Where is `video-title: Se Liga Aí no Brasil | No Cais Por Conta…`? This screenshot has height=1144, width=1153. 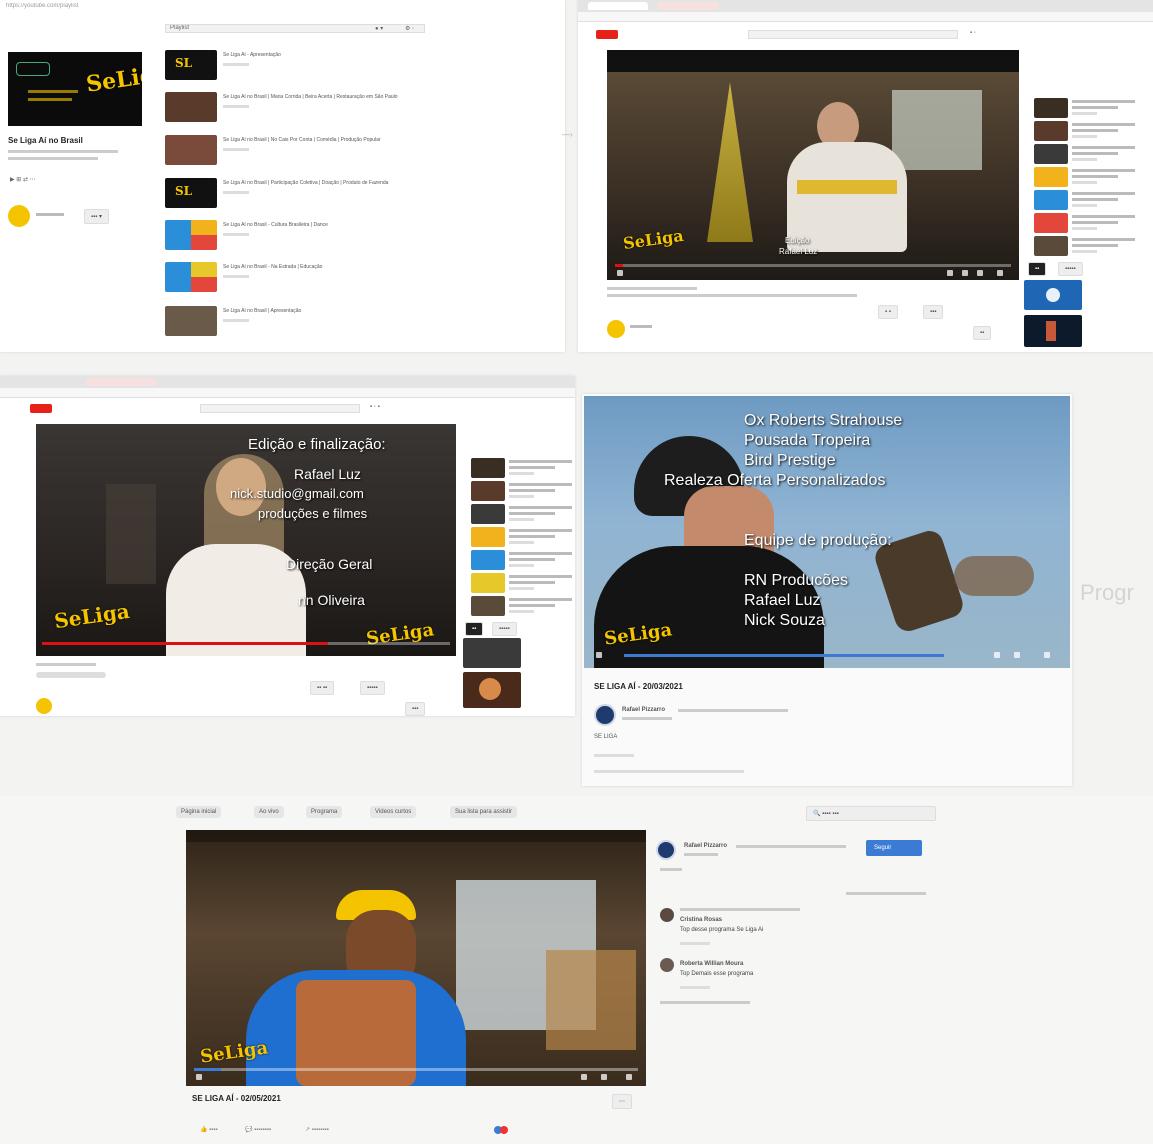
video-title: Se Liga Aí no Brasil | No Cais Por Conta… is located at coordinates (388, 140).